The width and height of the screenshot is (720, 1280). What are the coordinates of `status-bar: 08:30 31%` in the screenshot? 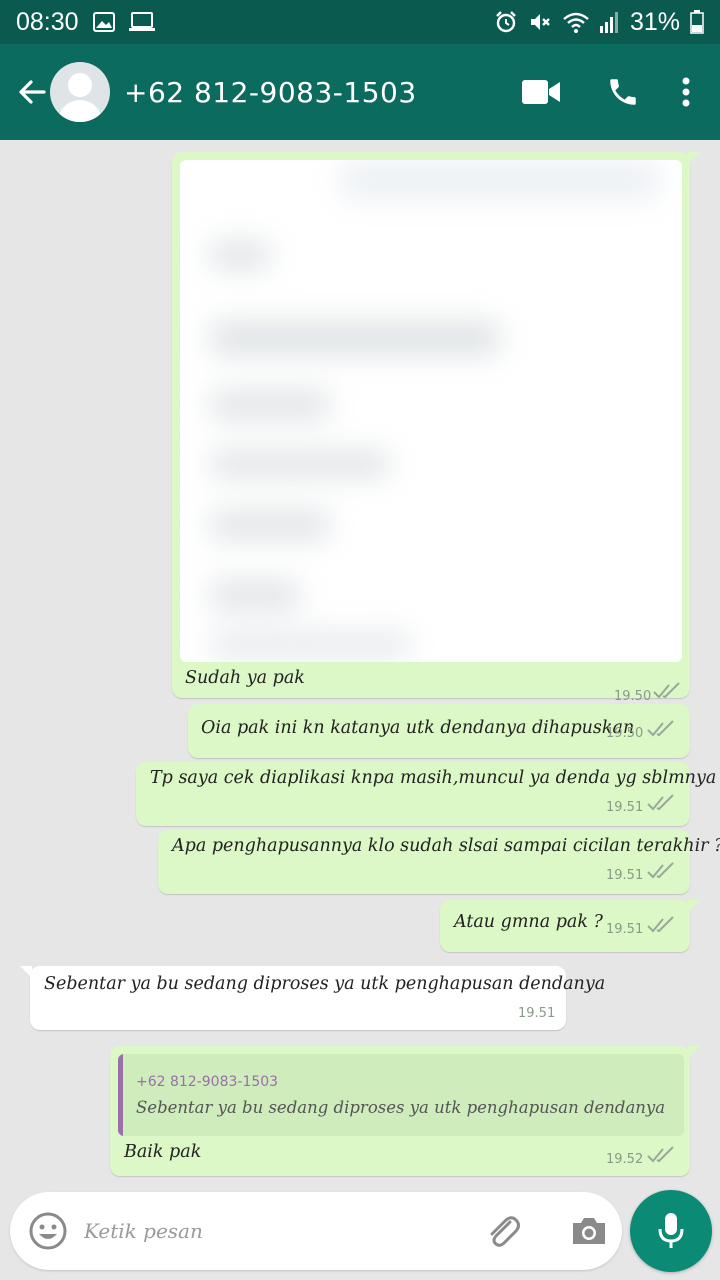 It's located at (360, 22).